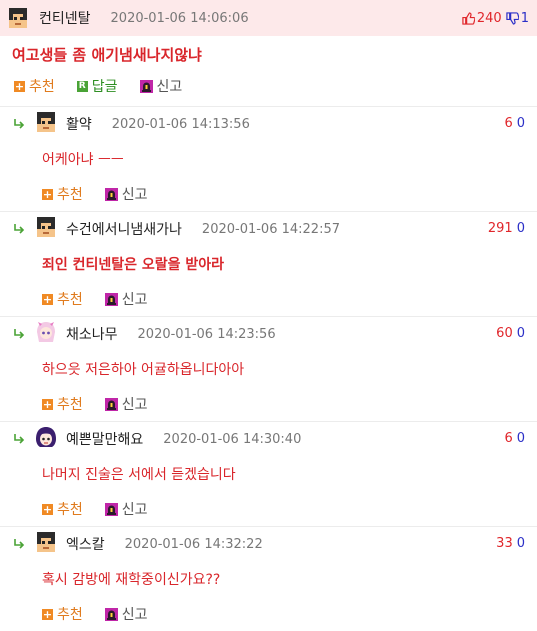  I want to click on reply-label: 답글, so click(104, 87).